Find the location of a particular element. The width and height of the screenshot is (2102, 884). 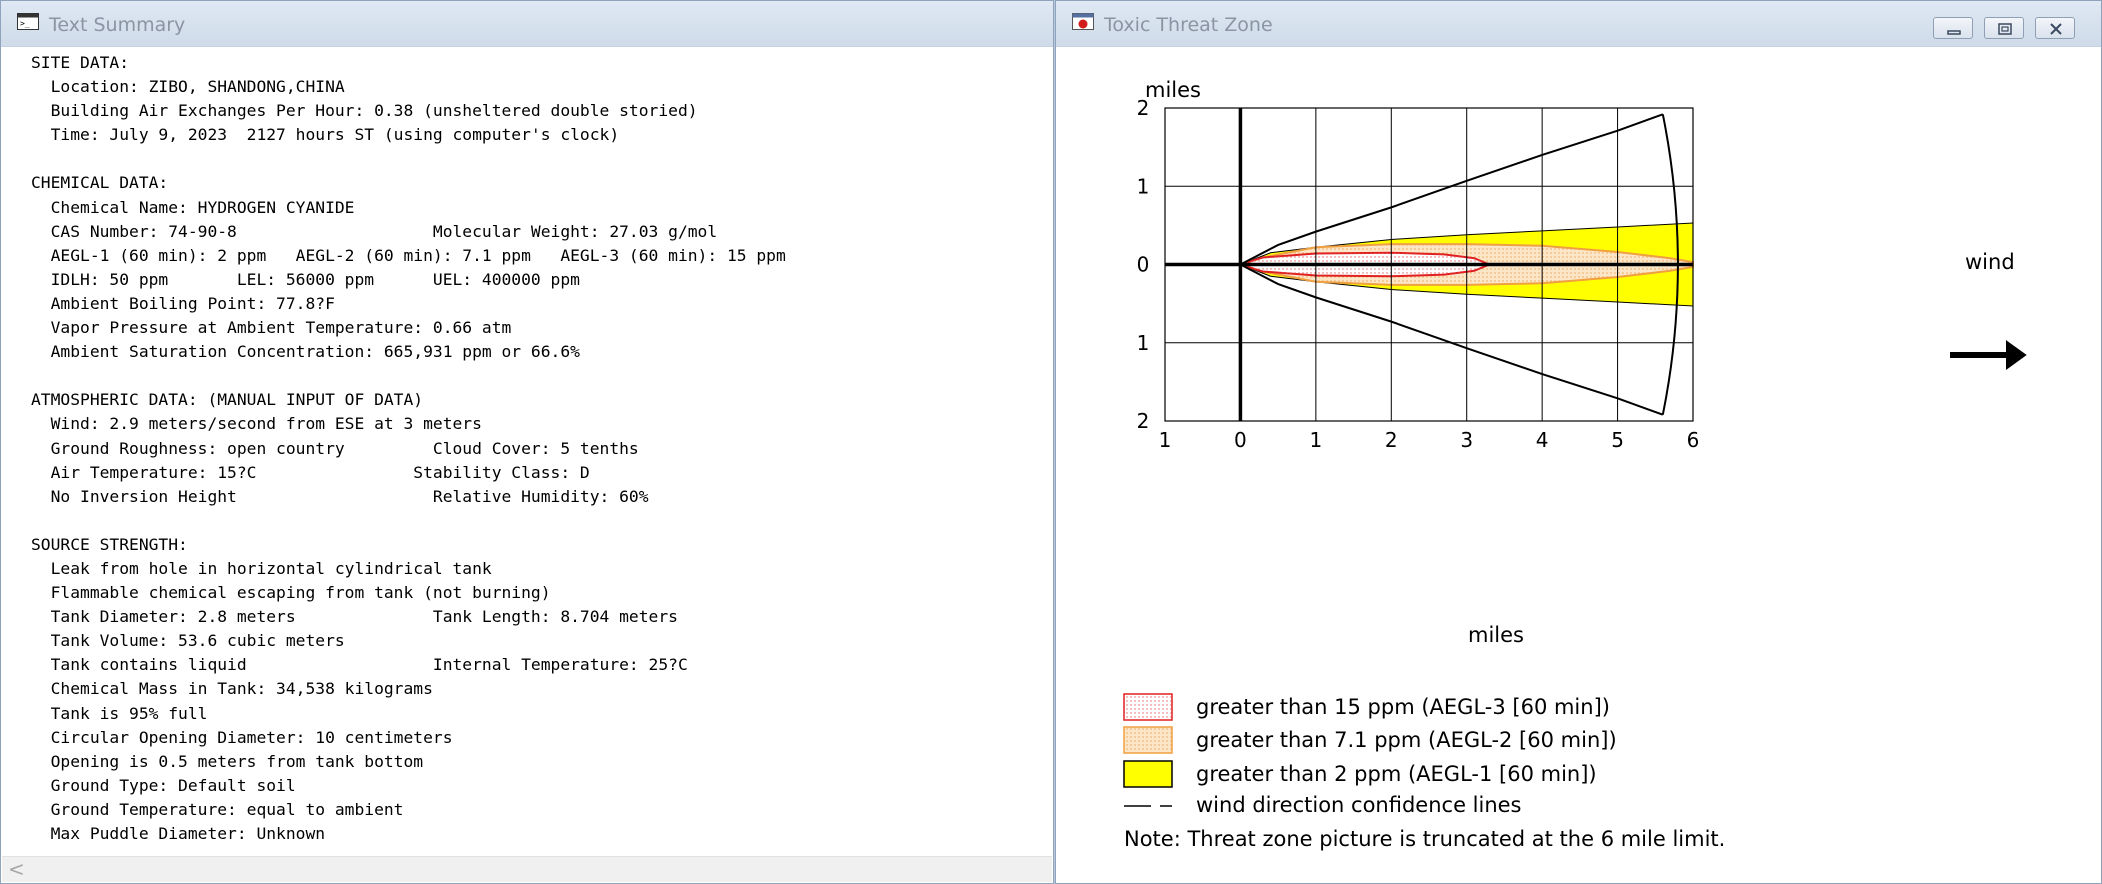

legend-item-aegl2: greater than 7.1 ppm (AEGL-2 [60 min]) is located at coordinates (1370, 740).